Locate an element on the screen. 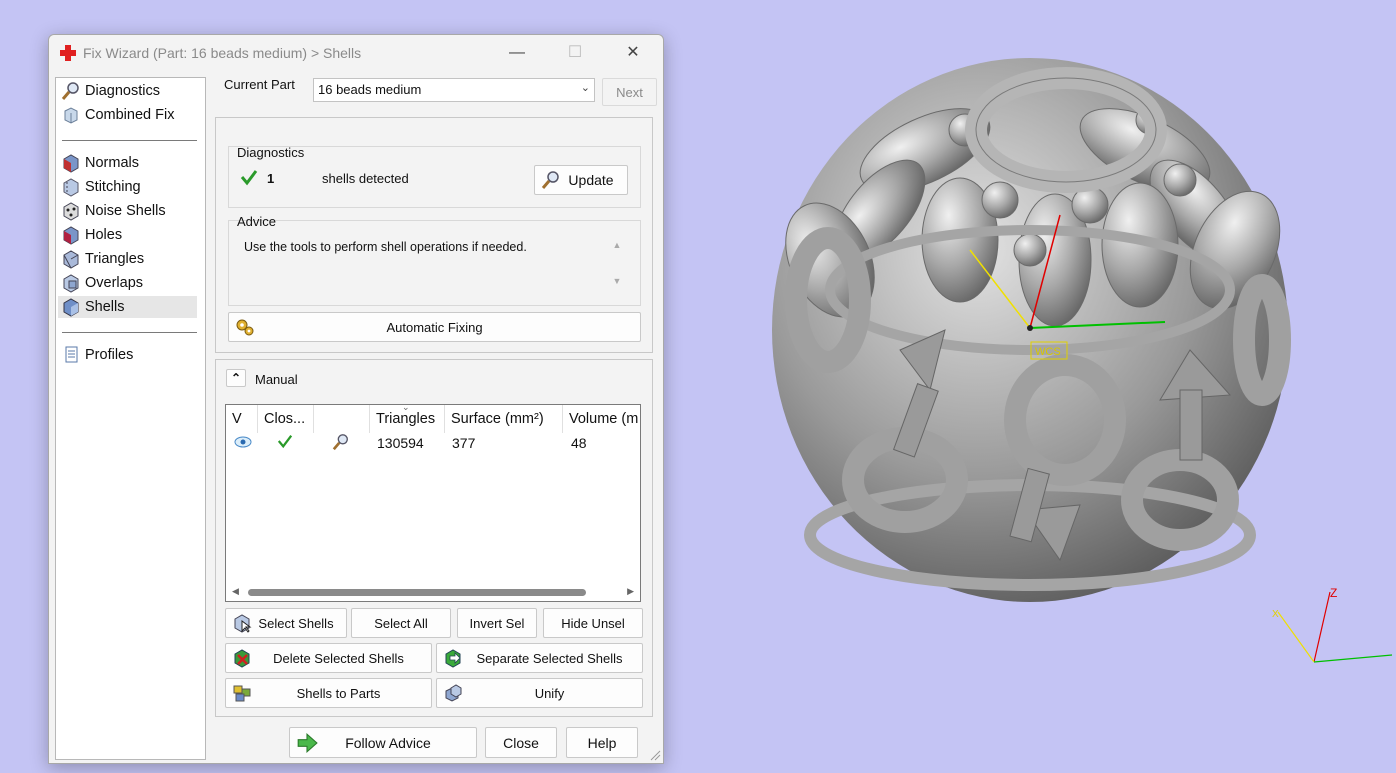 Image resolution: width=1396 pixels, height=773 pixels. invert-selection-button: Invert Sel is located at coordinates (497, 623).